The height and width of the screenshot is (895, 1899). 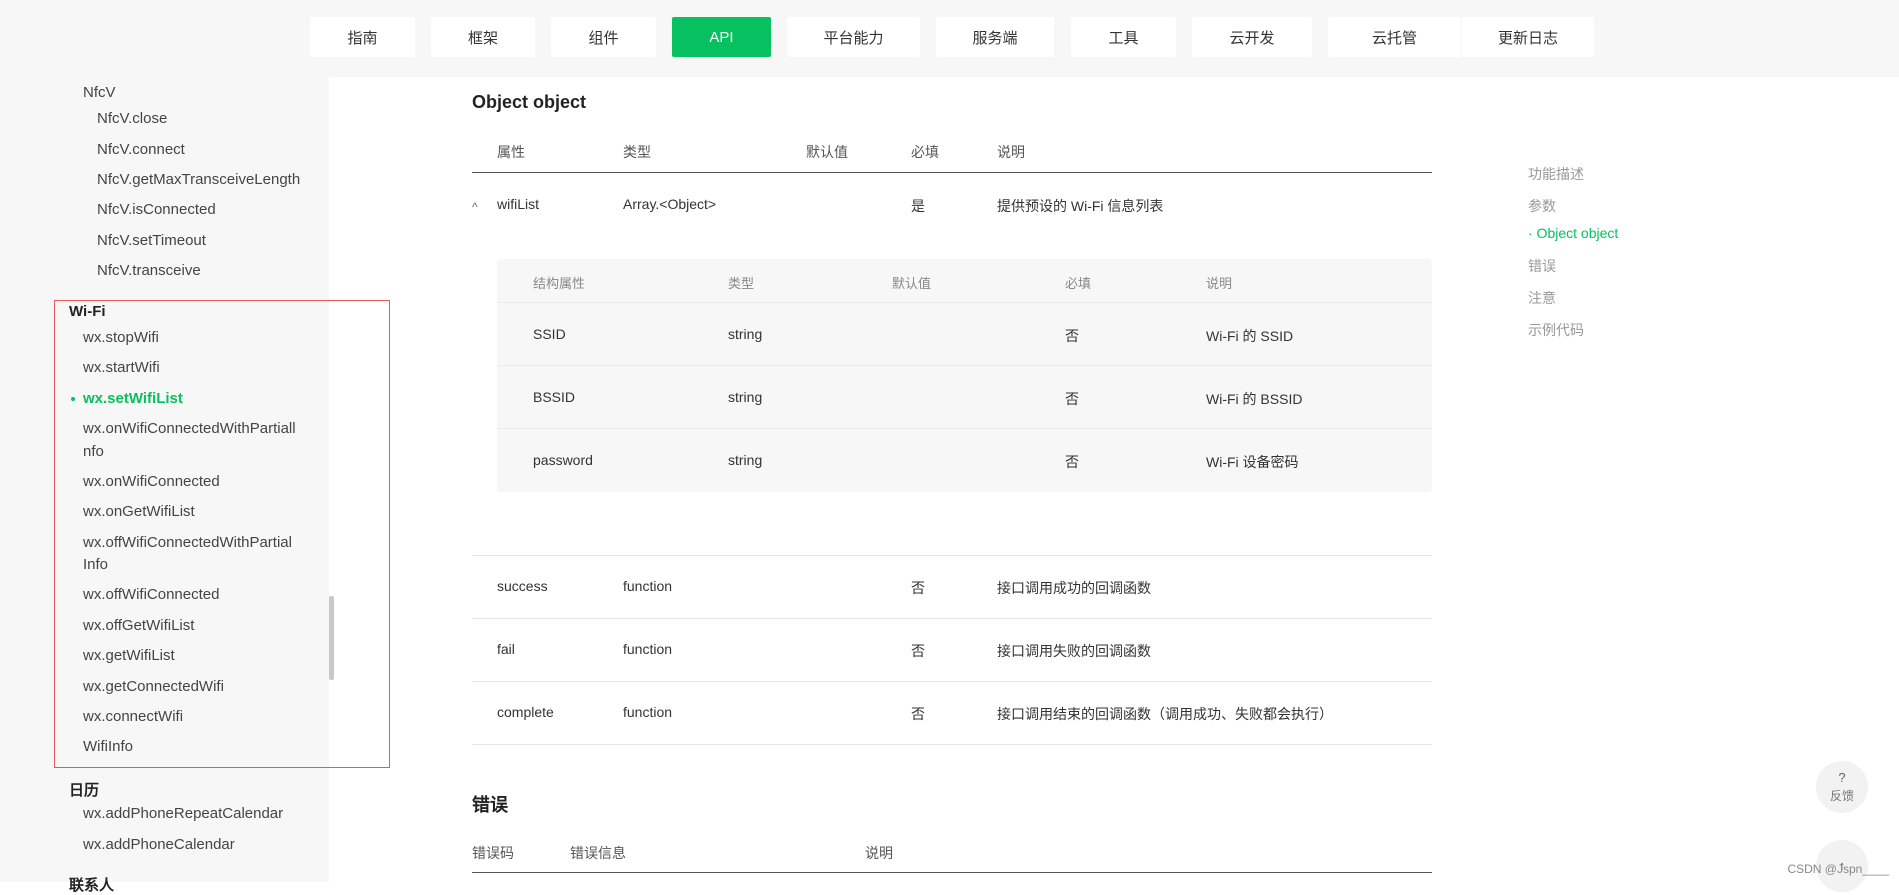 I want to click on nav-platform: 平台能力, so click(x=853, y=37).